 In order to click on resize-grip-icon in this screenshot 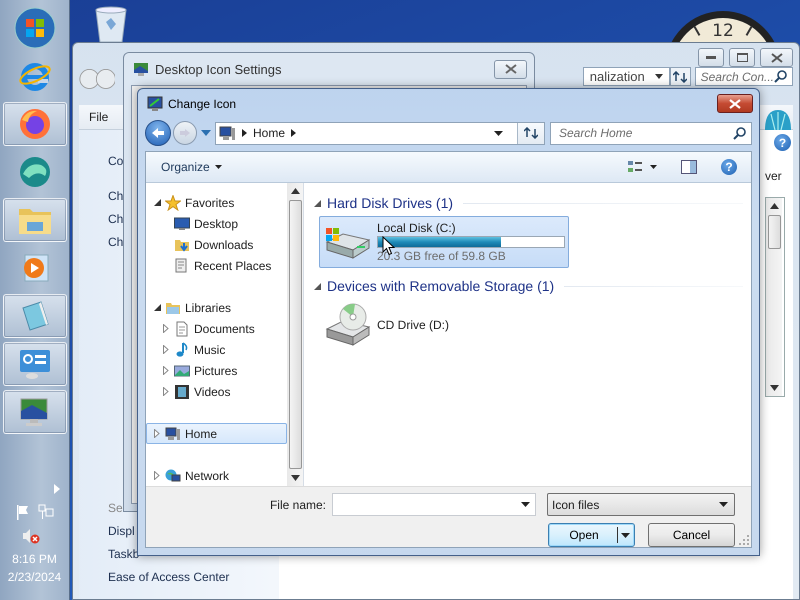, I will do `click(744, 540)`.